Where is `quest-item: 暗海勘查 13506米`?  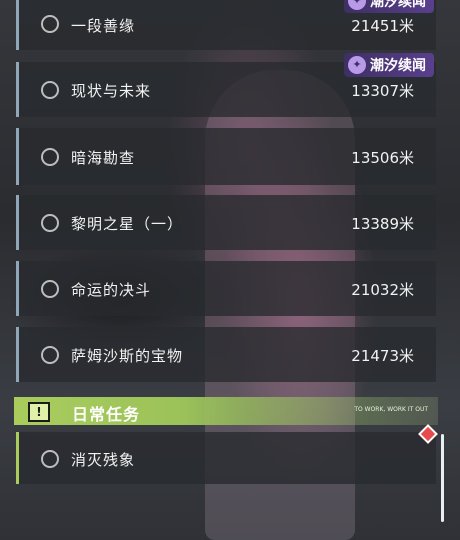 quest-item: 暗海勘查 13506米 is located at coordinates (226, 156).